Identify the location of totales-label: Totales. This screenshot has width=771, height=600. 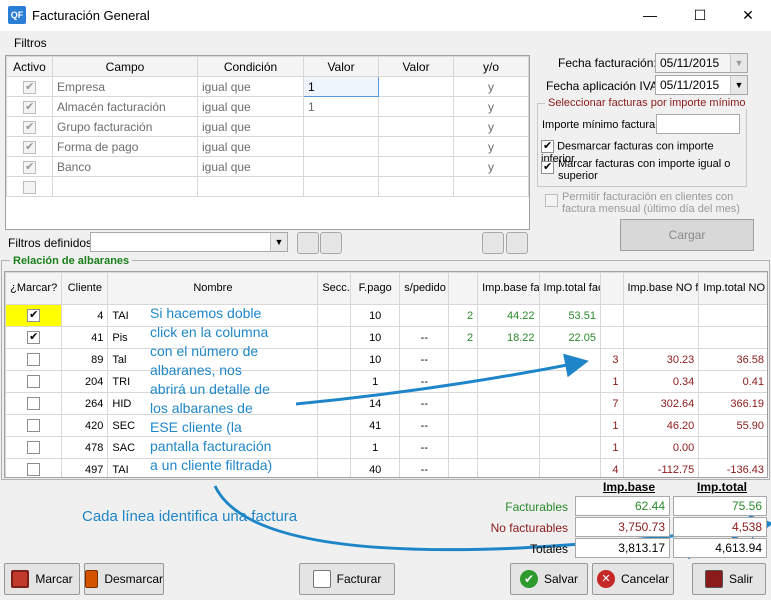
(548, 549).